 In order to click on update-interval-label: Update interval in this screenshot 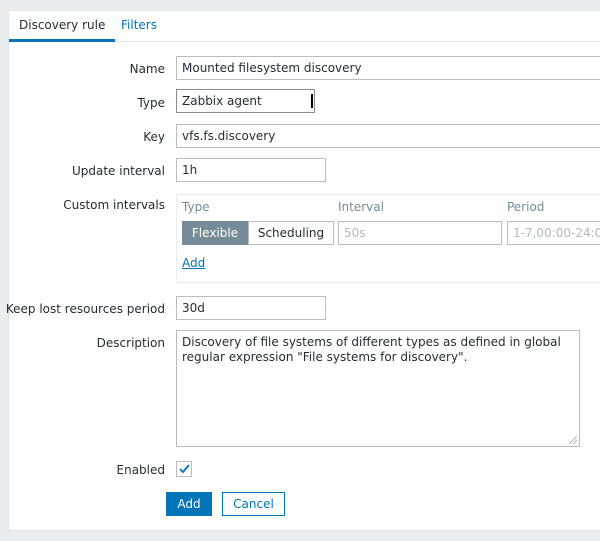, I will do `click(118, 171)`.